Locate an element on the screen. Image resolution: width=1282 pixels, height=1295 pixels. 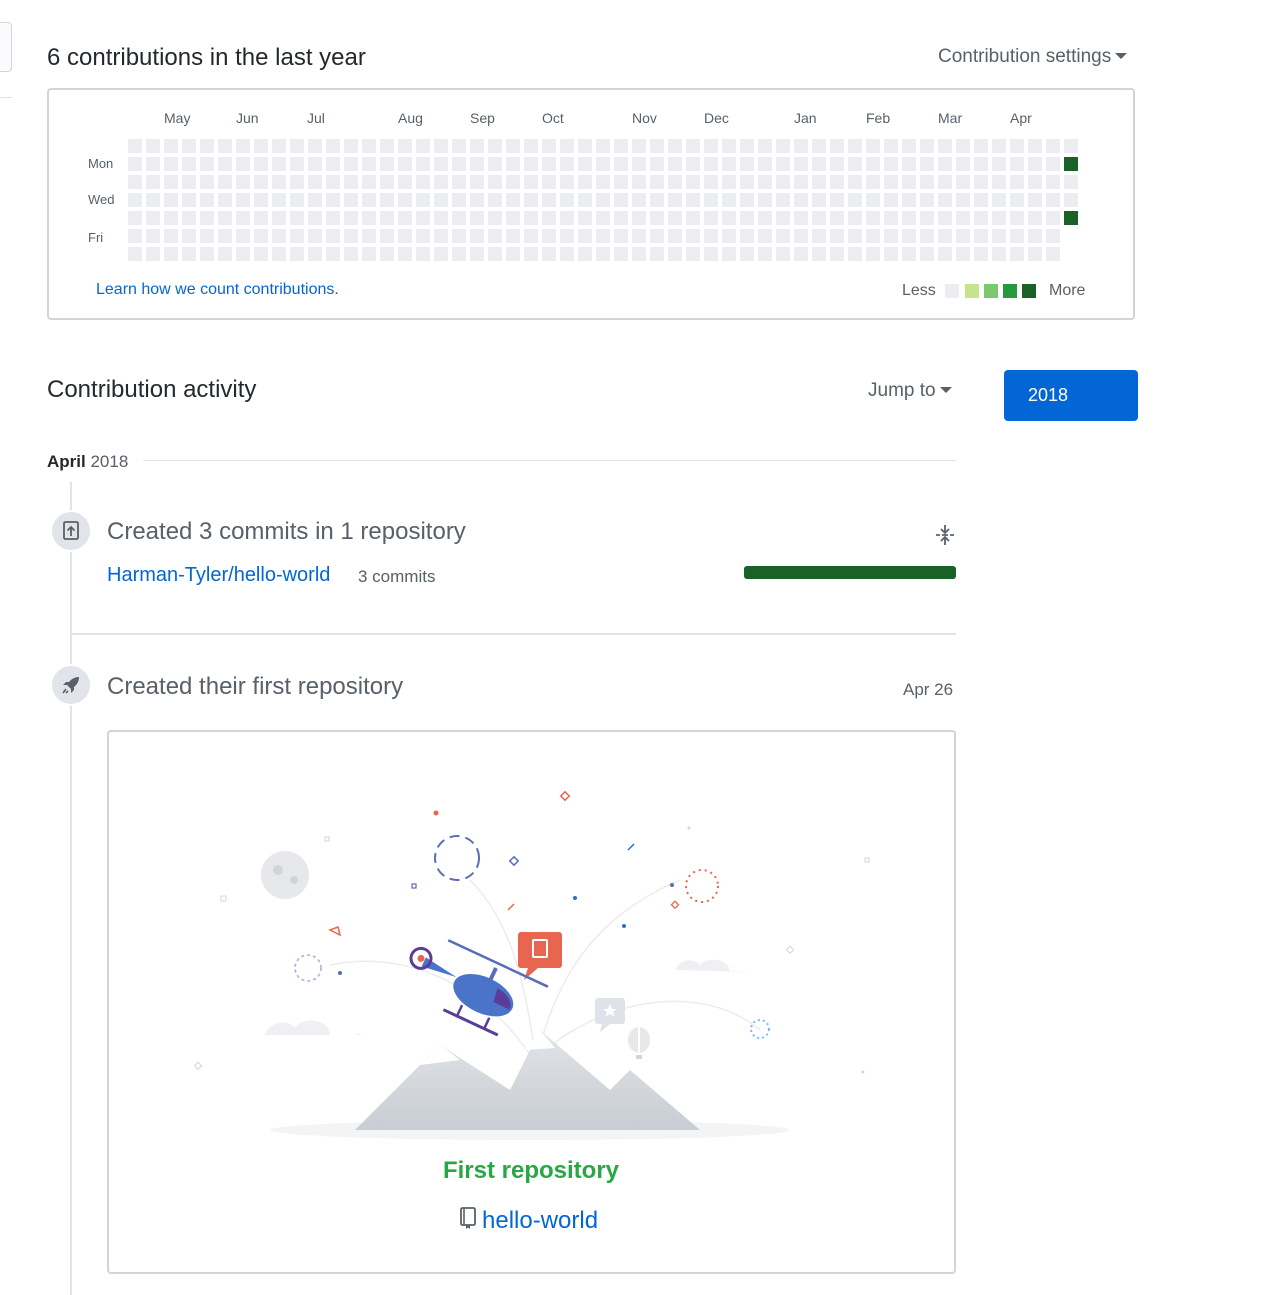
fold-icon is located at coordinates (945, 537).